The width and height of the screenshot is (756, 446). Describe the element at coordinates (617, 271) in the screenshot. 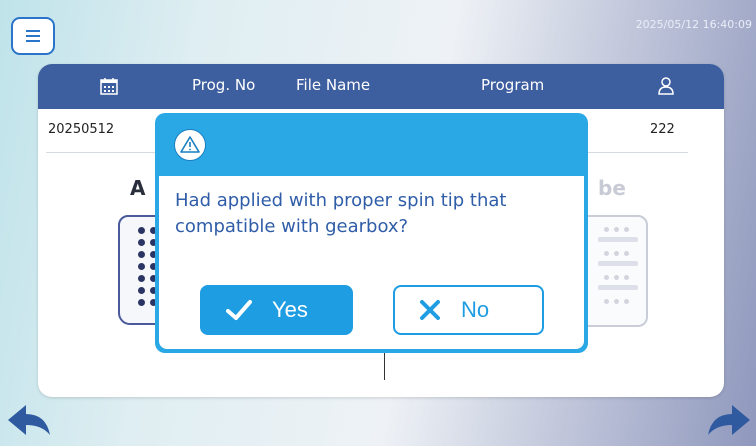

I see `right-plate-graphic` at that location.